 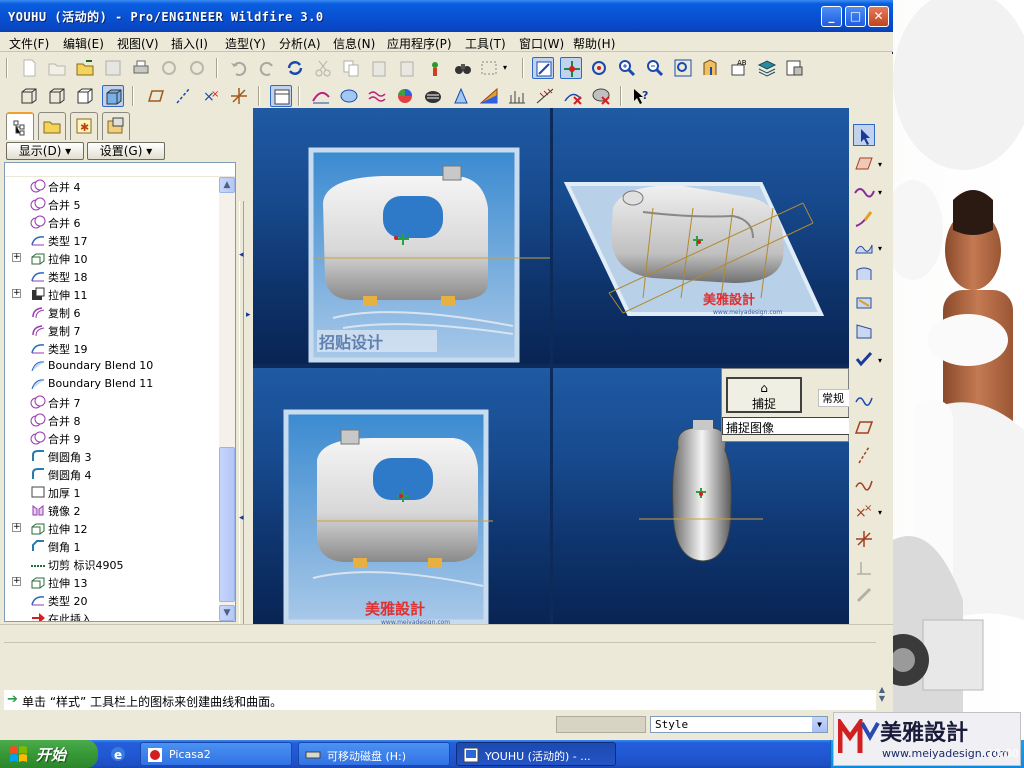 What do you see at coordinates (126, 151) in the screenshot?
I see `settings-dropdown: 设置(G) ▾` at bounding box center [126, 151].